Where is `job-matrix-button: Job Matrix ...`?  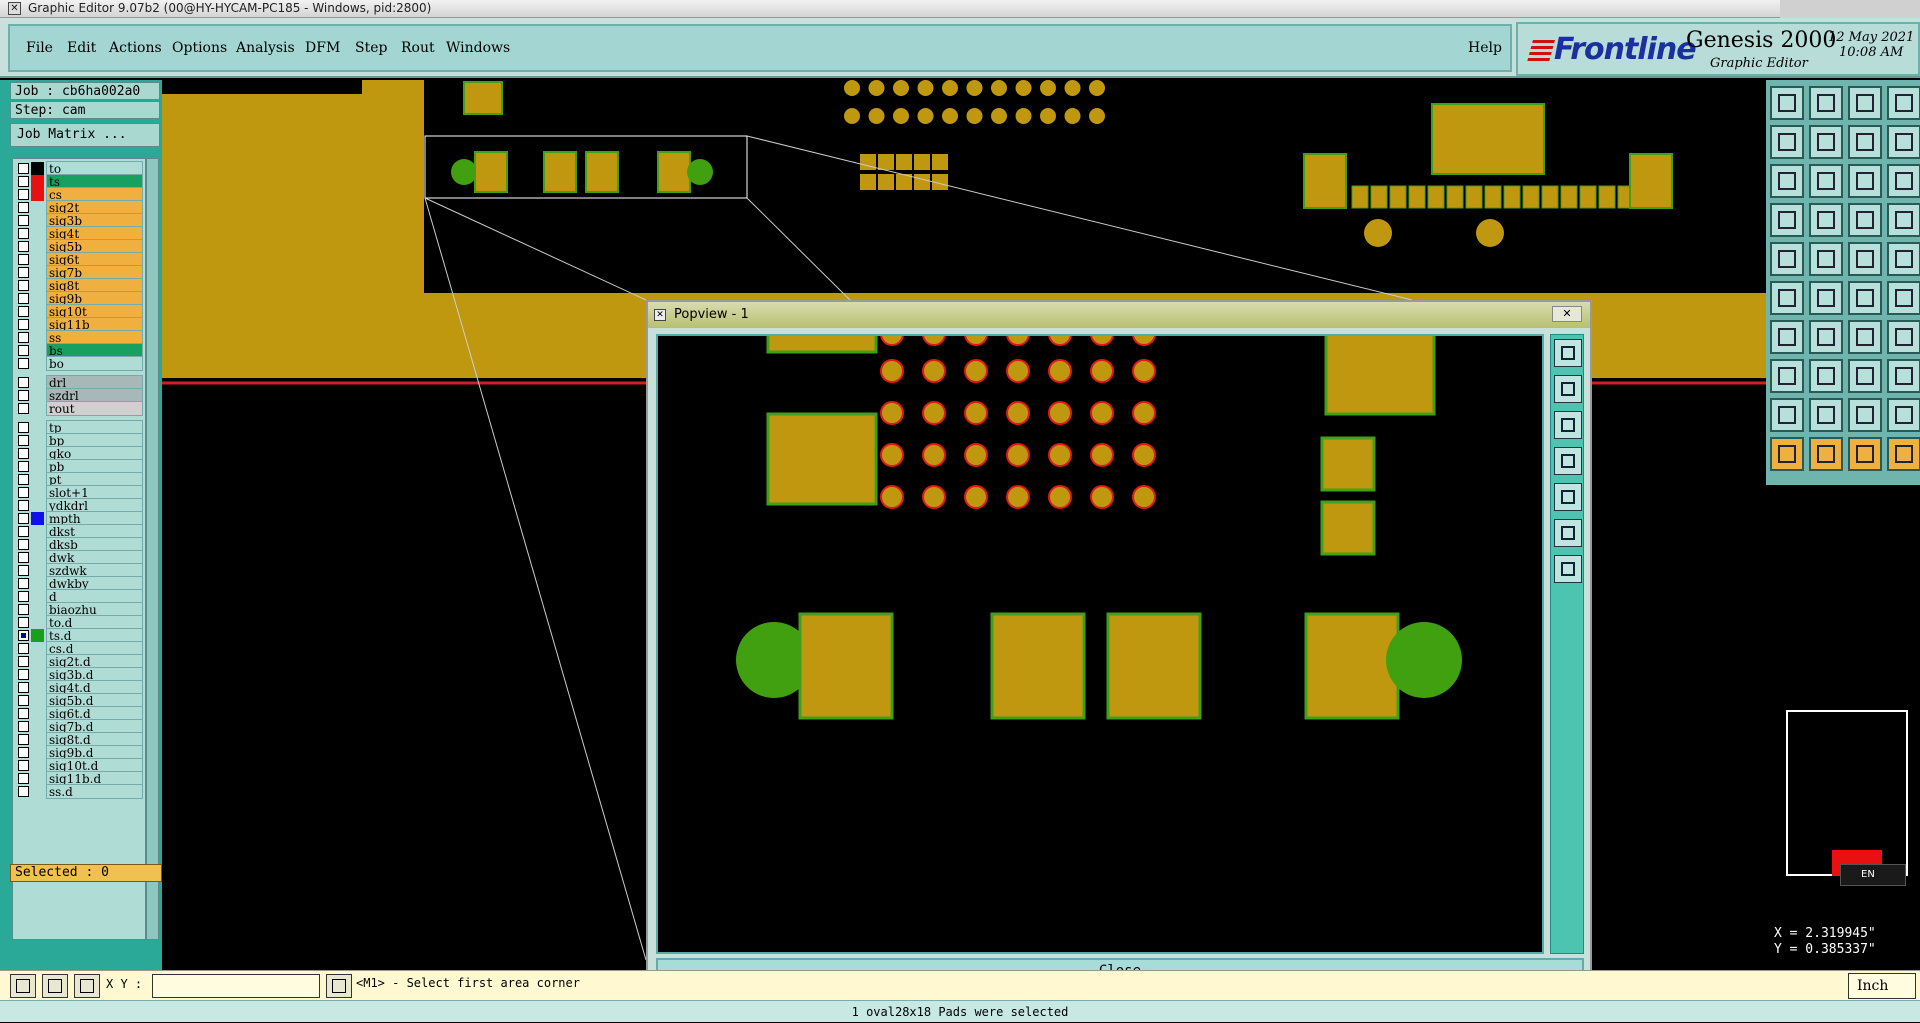
job-matrix-button: Job Matrix ... is located at coordinates (85, 135).